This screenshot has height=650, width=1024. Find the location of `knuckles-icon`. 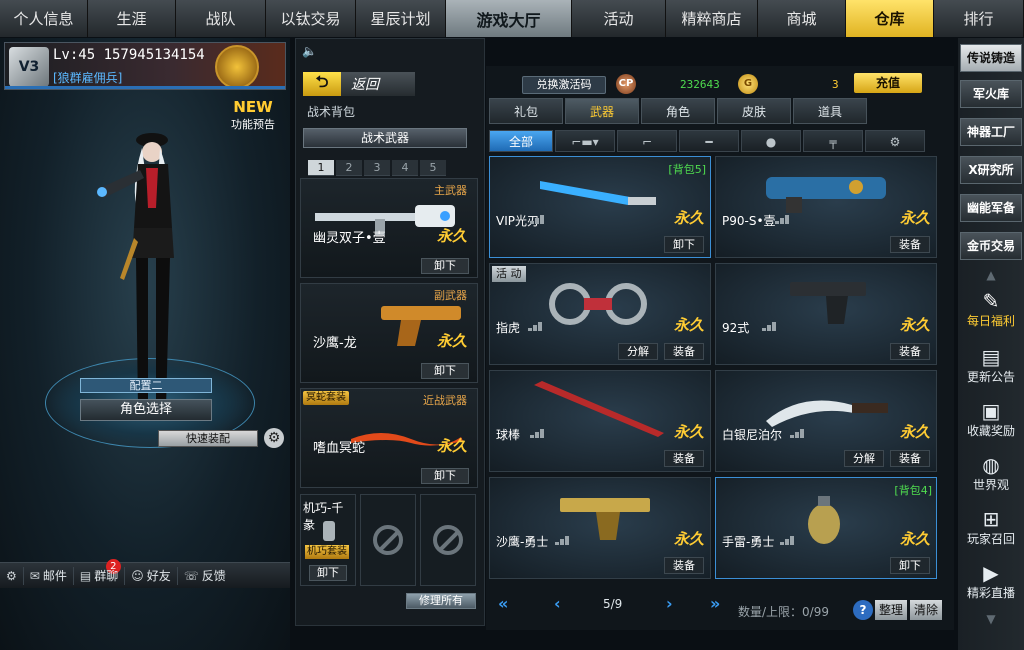

knuckles-icon is located at coordinates (598, 304).